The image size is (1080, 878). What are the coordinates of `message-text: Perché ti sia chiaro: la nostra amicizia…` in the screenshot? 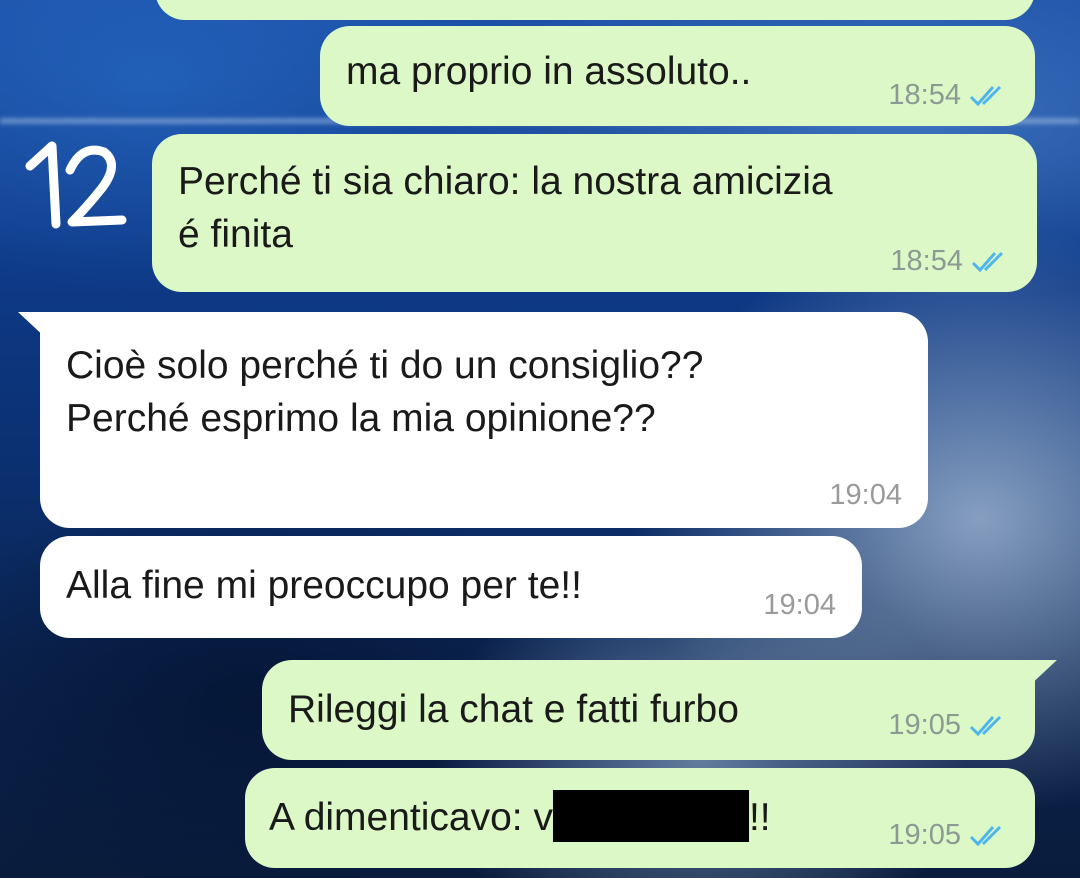 It's located at (505, 208).